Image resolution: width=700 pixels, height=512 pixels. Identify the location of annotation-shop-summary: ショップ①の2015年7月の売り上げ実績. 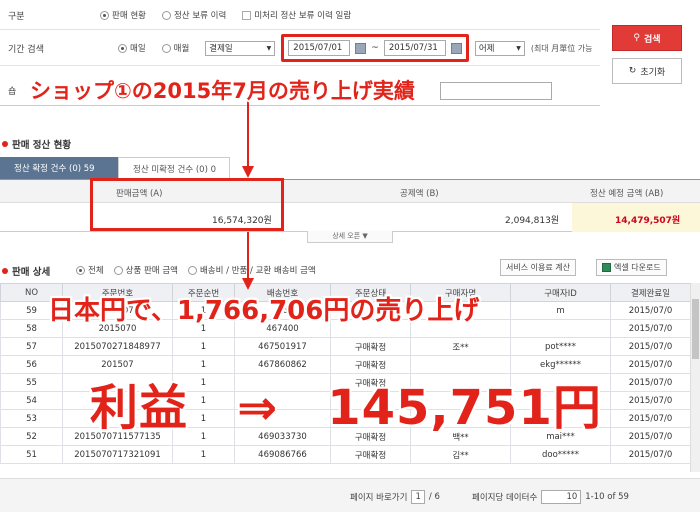
(222, 91).